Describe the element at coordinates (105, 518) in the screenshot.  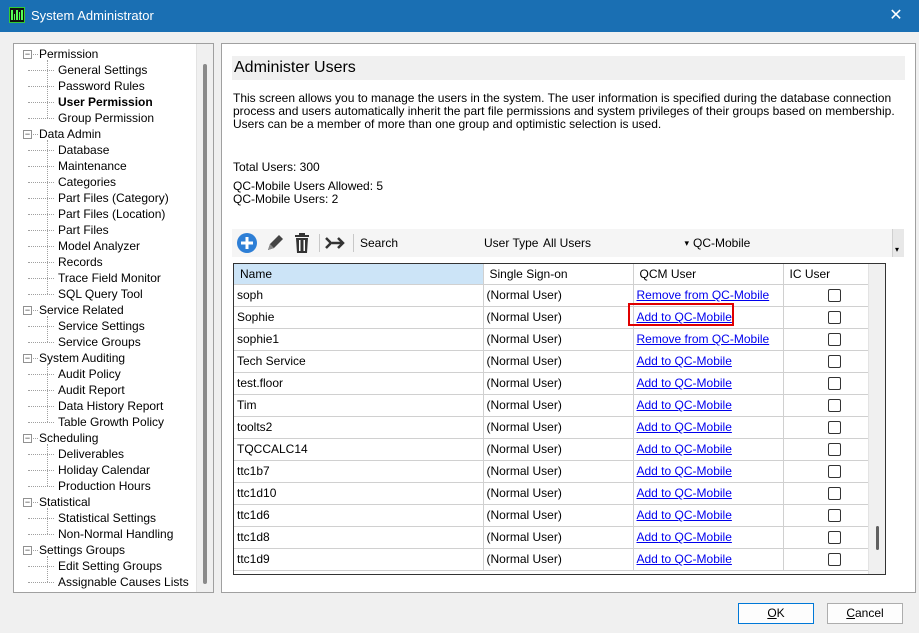
I see `tree-item-statistical-settings: Statistical Settings` at that location.